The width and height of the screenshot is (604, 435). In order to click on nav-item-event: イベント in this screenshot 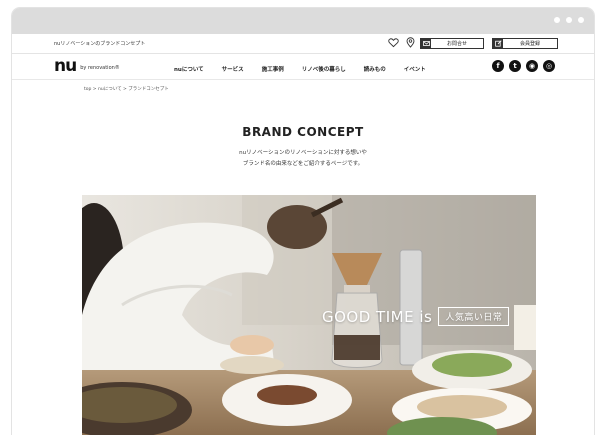, I will do `click(415, 69)`.